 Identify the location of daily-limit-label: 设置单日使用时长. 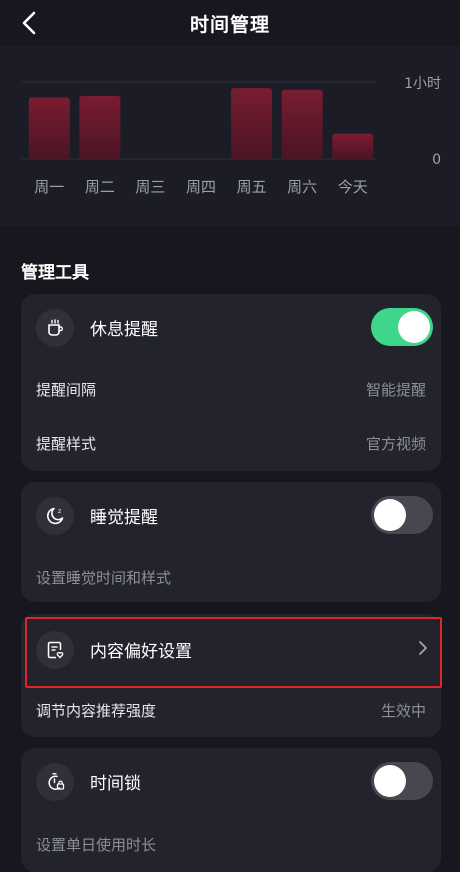
(96, 845).